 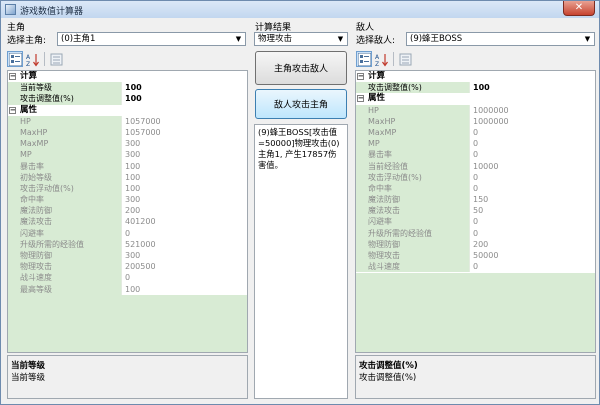 What do you see at coordinates (127, 121) in the screenshot?
I see `grid-property-row: HP 1057000` at bounding box center [127, 121].